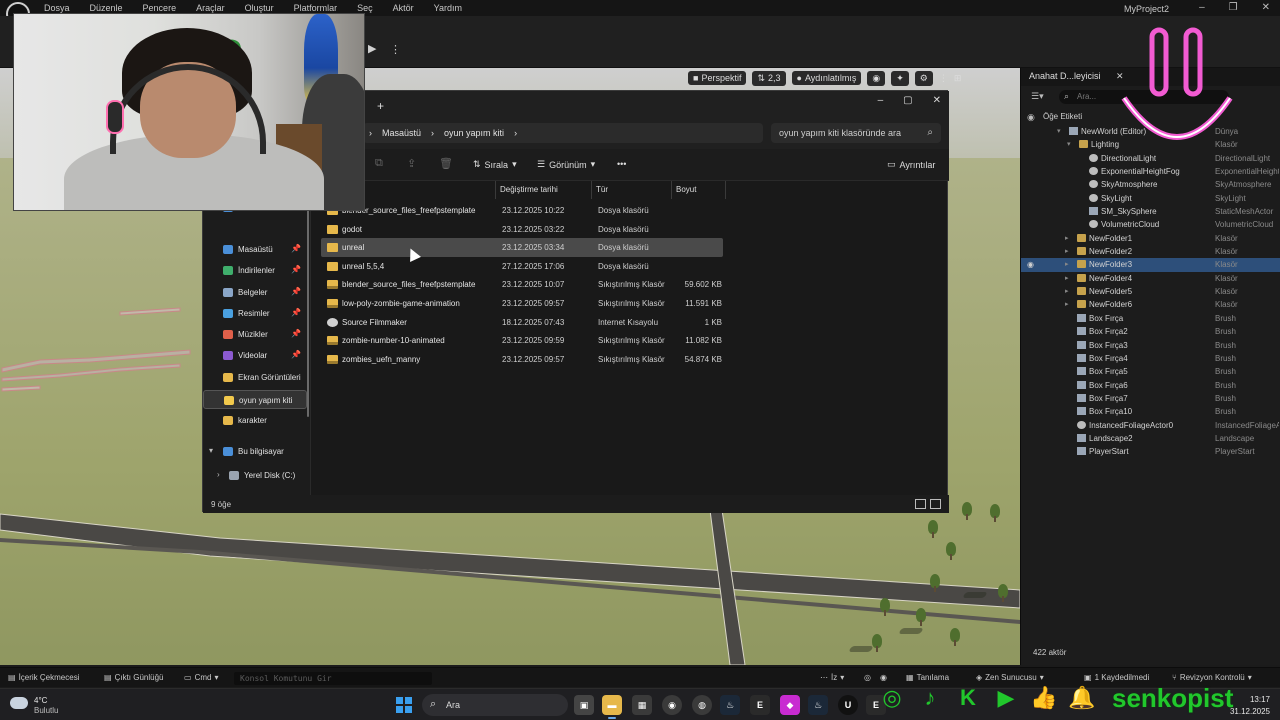  Describe the element at coordinates (522, 229) in the screenshot. I see `file-row: godot 23.12.2025 03:22 Dosya klasörü` at that location.